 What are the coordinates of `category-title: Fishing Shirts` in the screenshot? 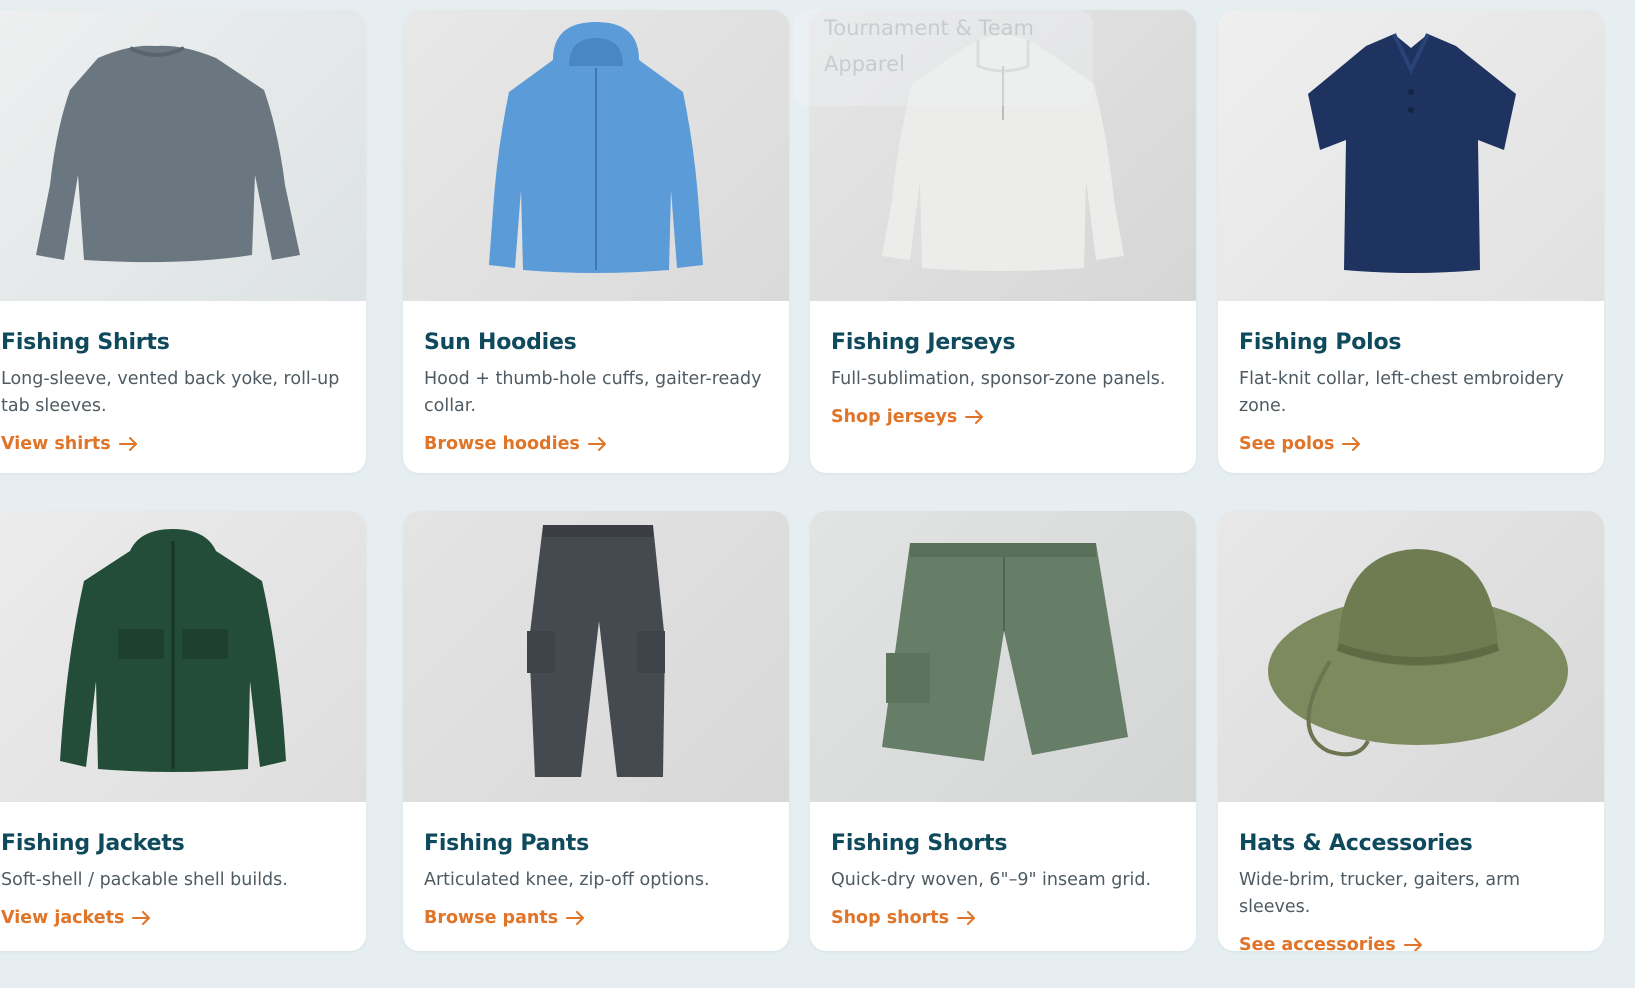 It's located at (85, 342).